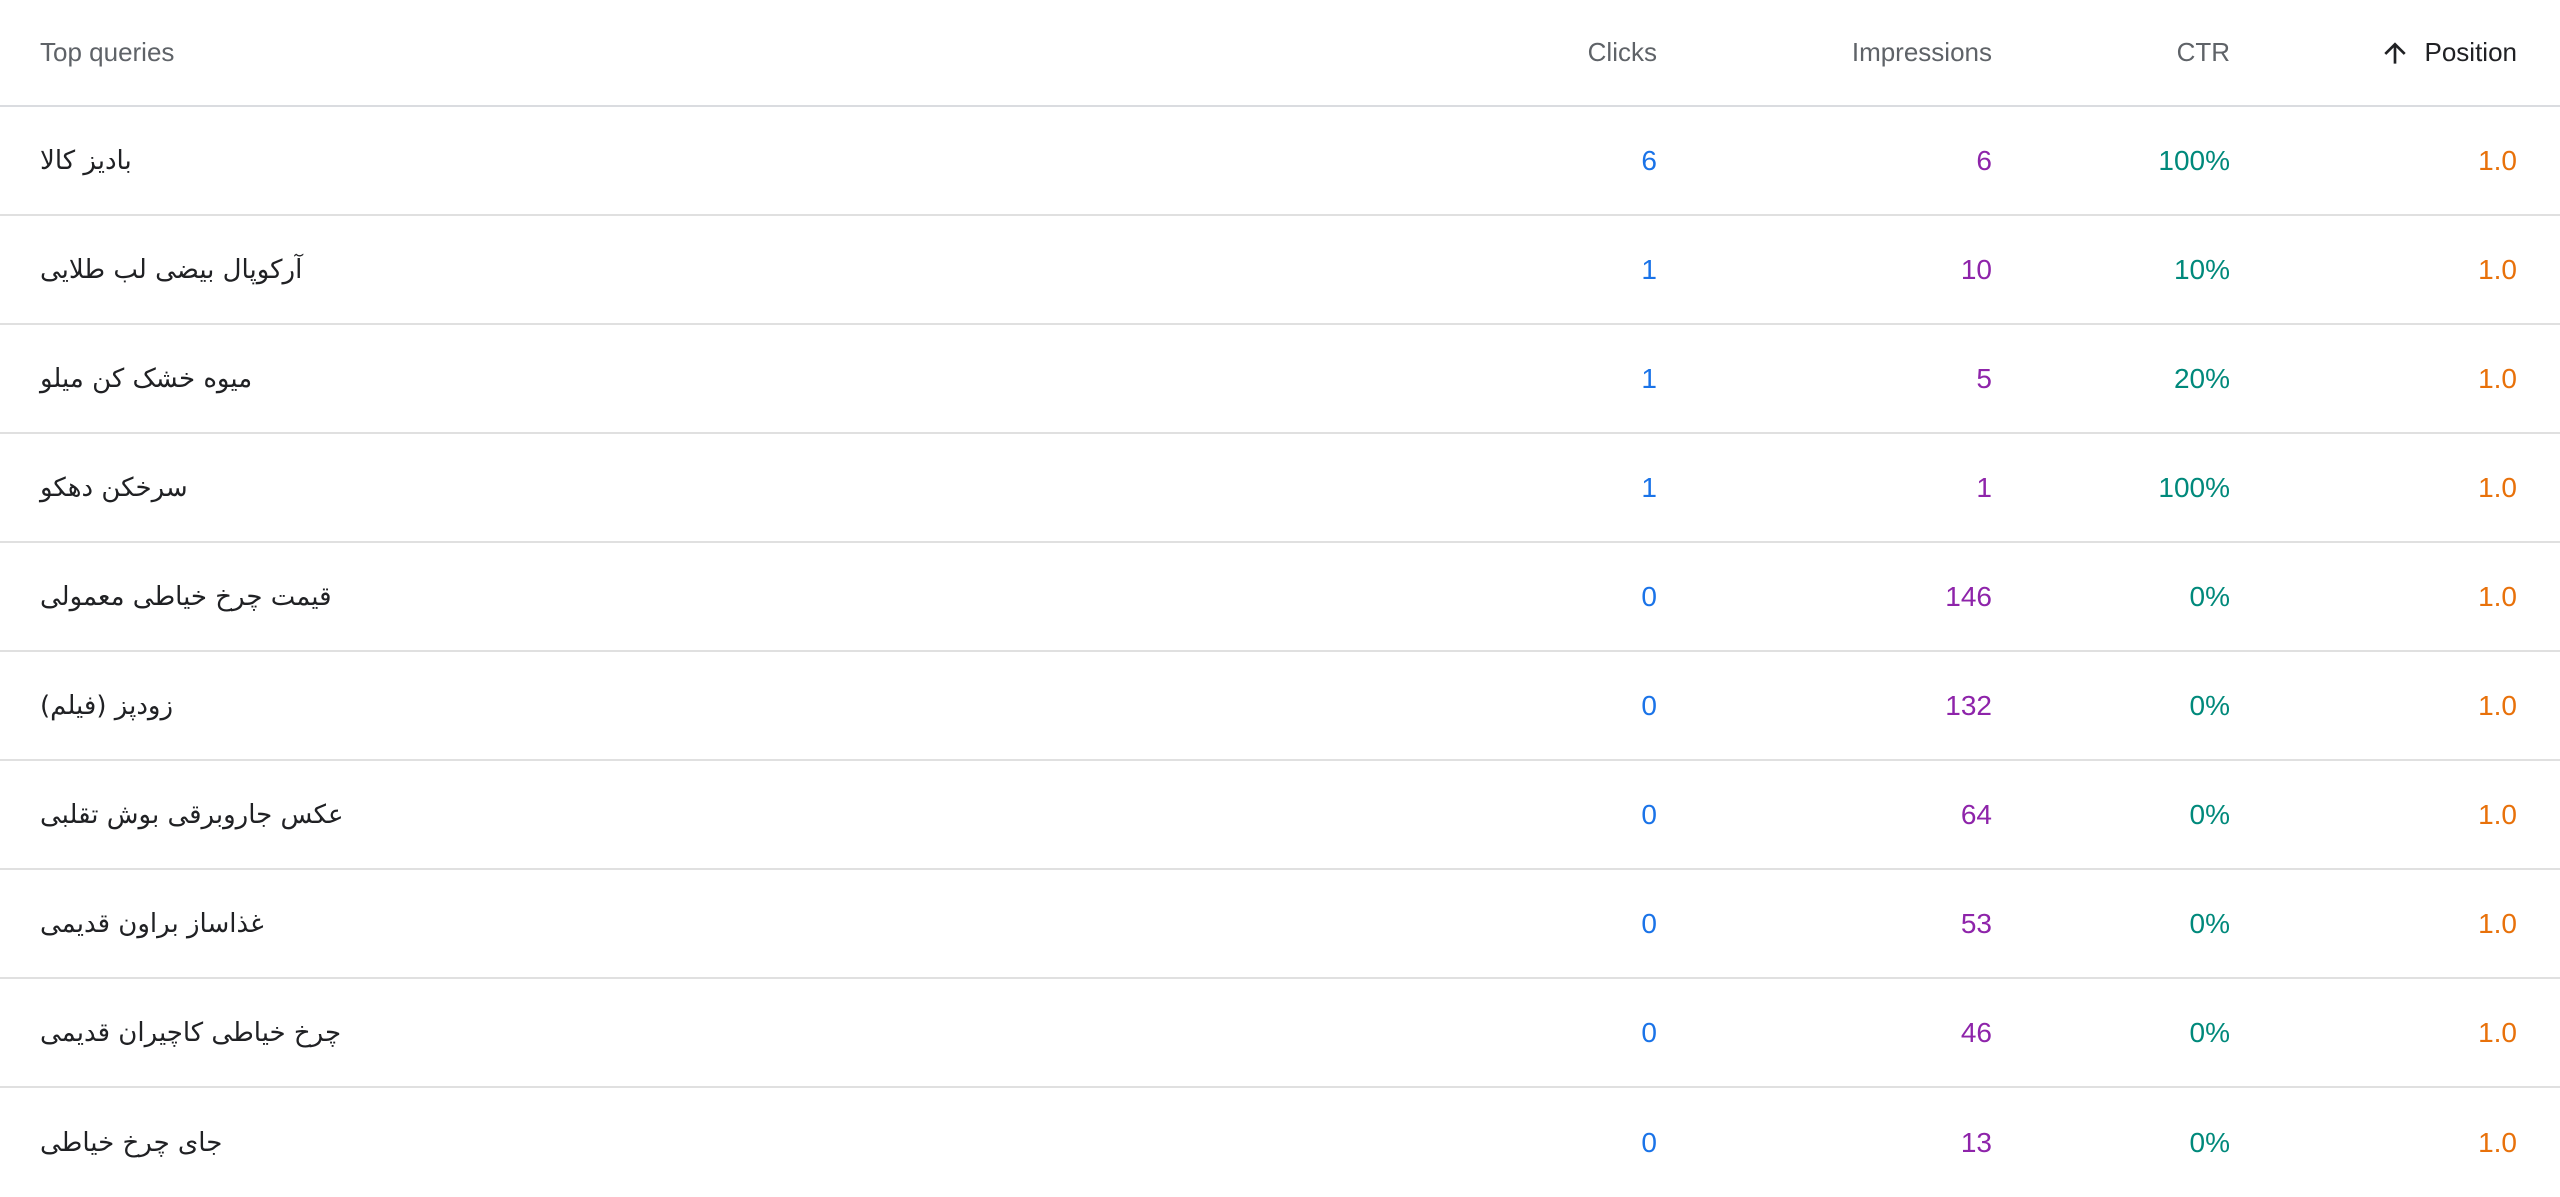 The image size is (2560, 1197). What do you see at coordinates (1842, 160) in the screenshot?
I see `impressions-cell: 6` at bounding box center [1842, 160].